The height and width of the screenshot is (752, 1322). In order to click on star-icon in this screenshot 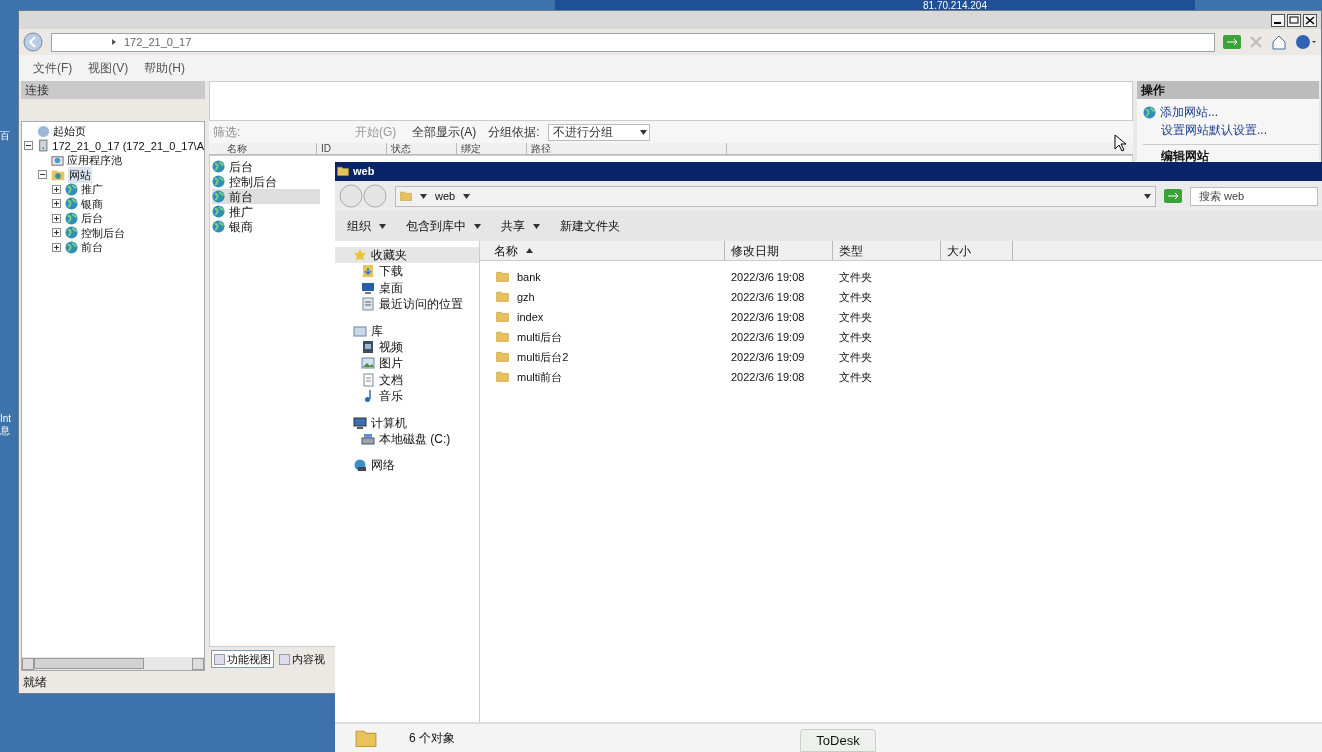, I will do `click(360, 255)`.